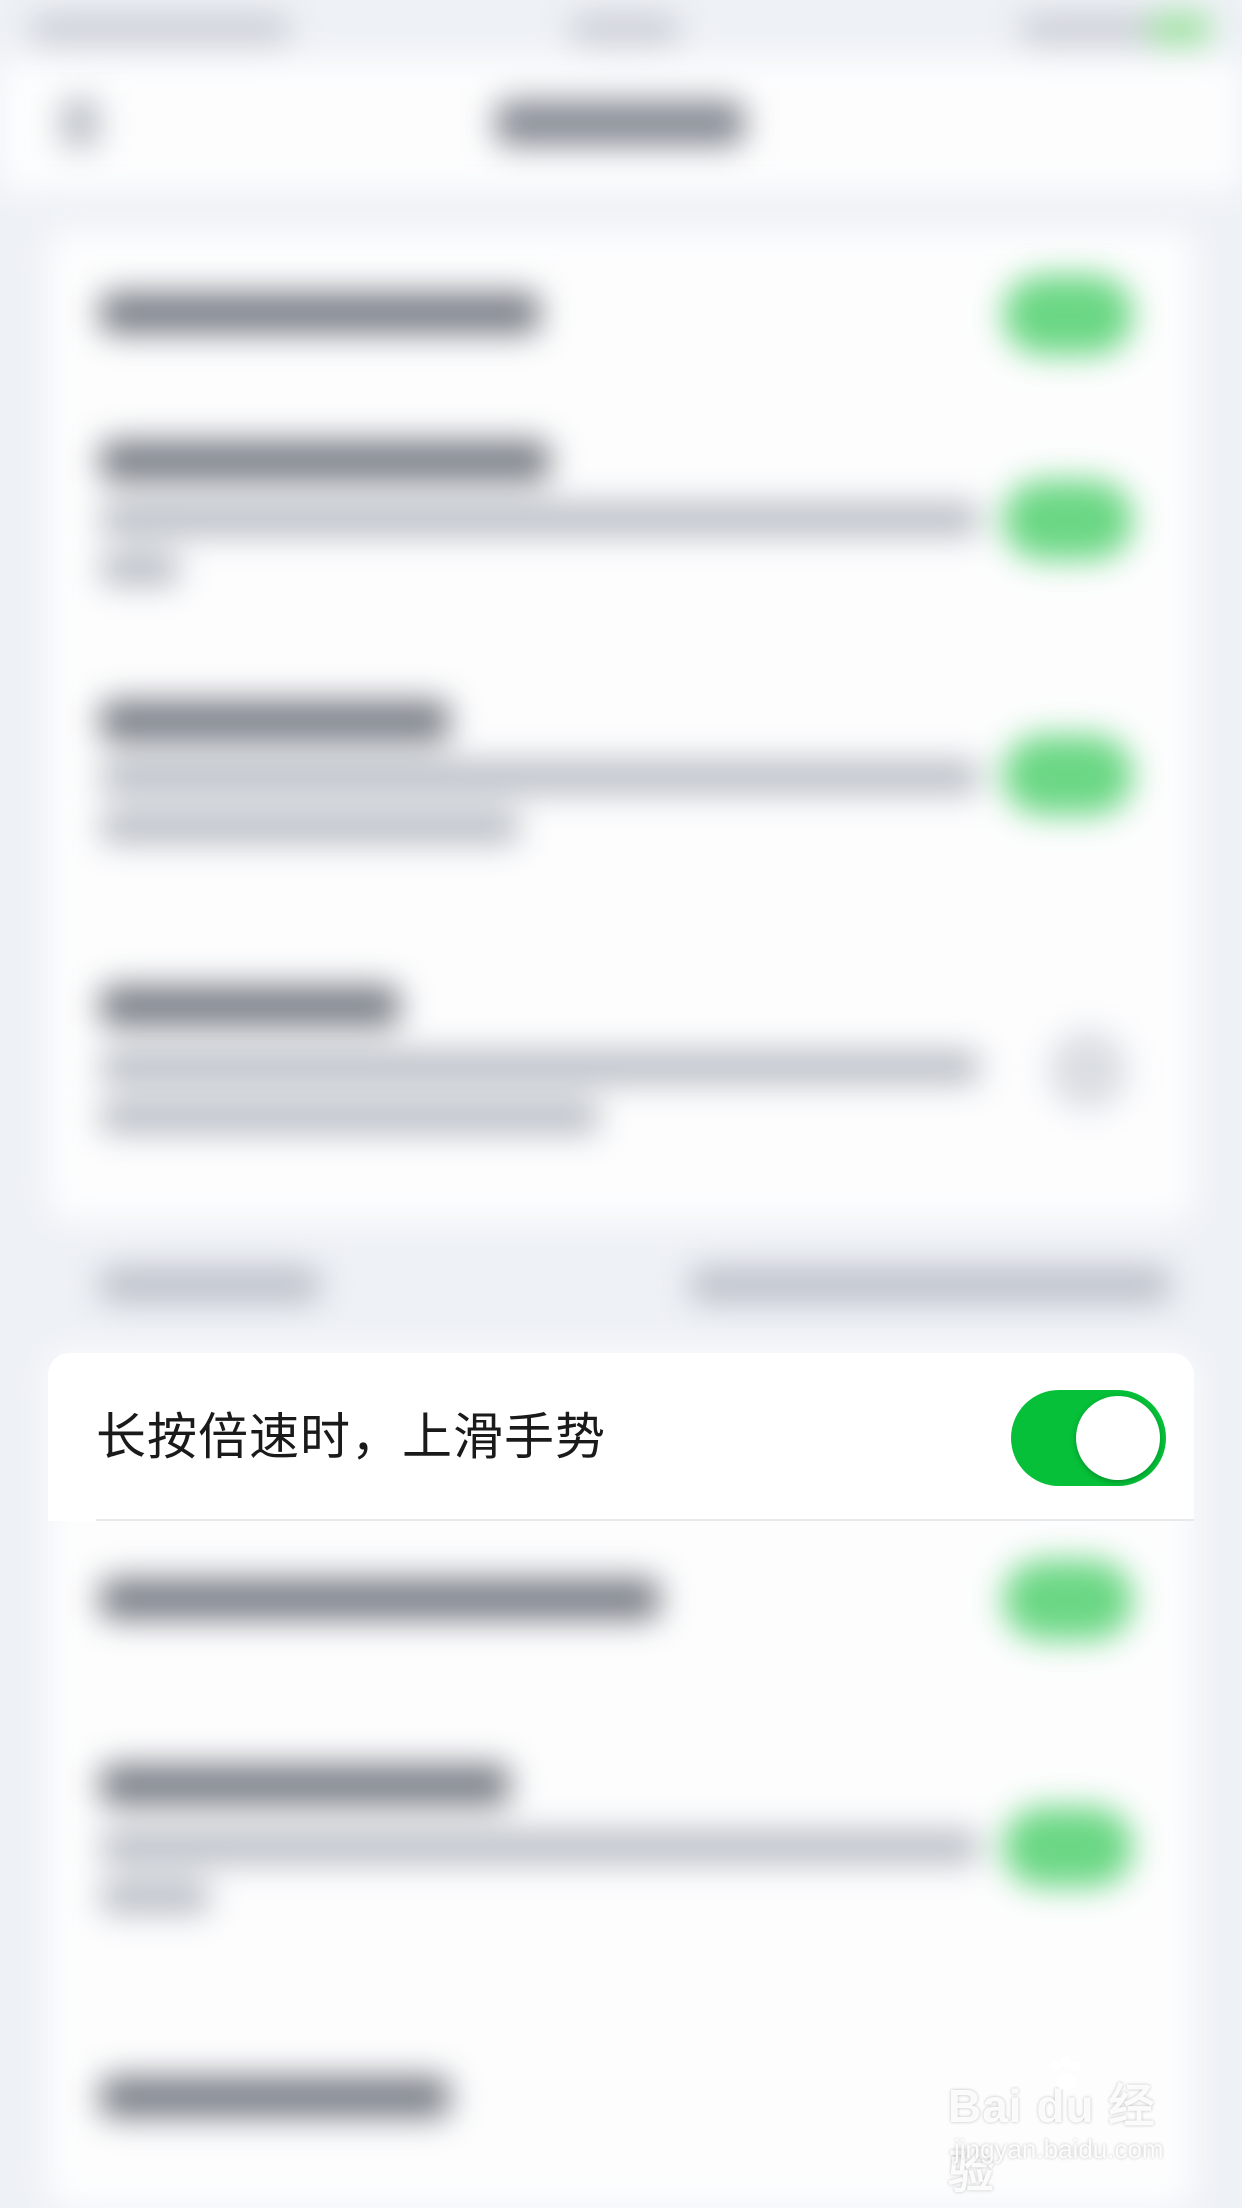  What do you see at coordinates (930, 1285) in the screenshot?
I see `blurred-section-note` at bounding box center [930, 1285].